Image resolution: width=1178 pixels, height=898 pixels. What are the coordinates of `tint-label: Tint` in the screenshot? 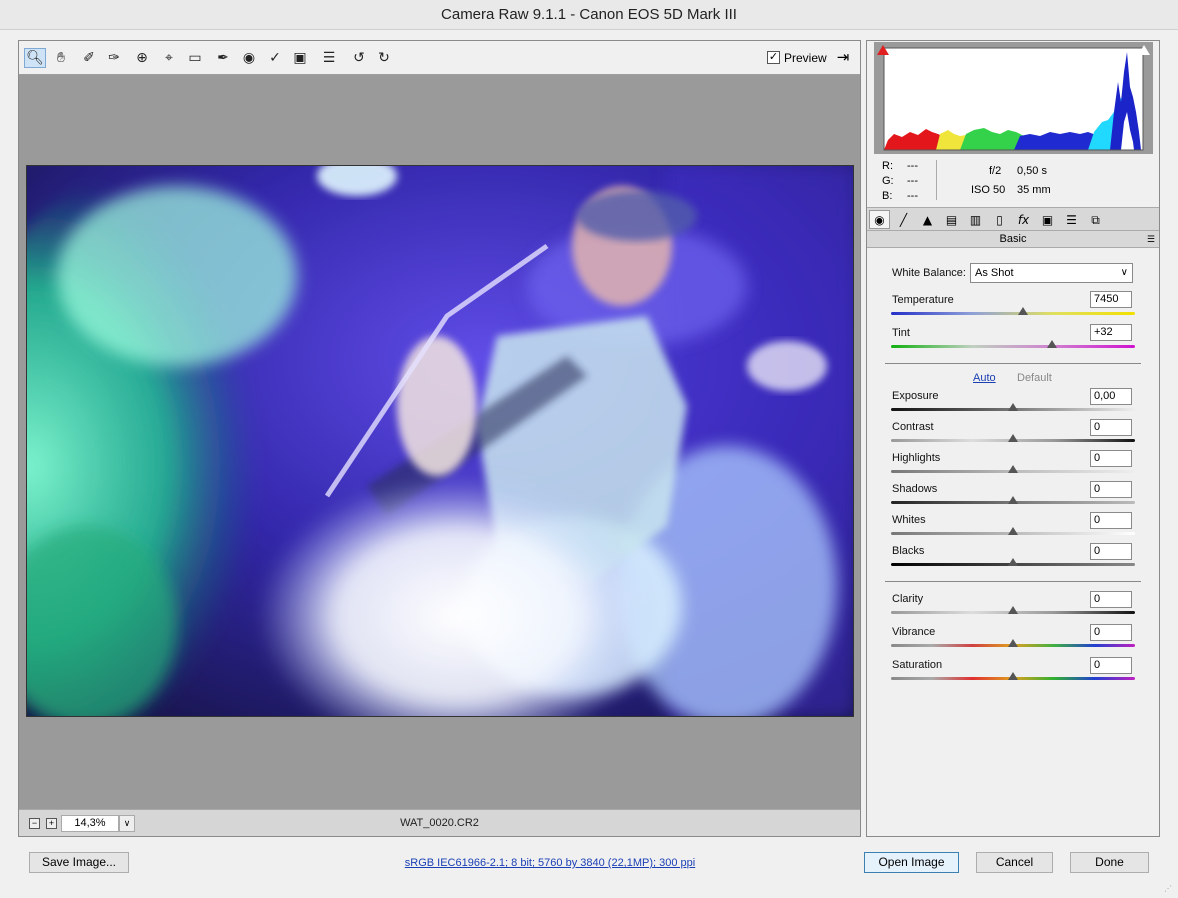 It's located at (901, 333).